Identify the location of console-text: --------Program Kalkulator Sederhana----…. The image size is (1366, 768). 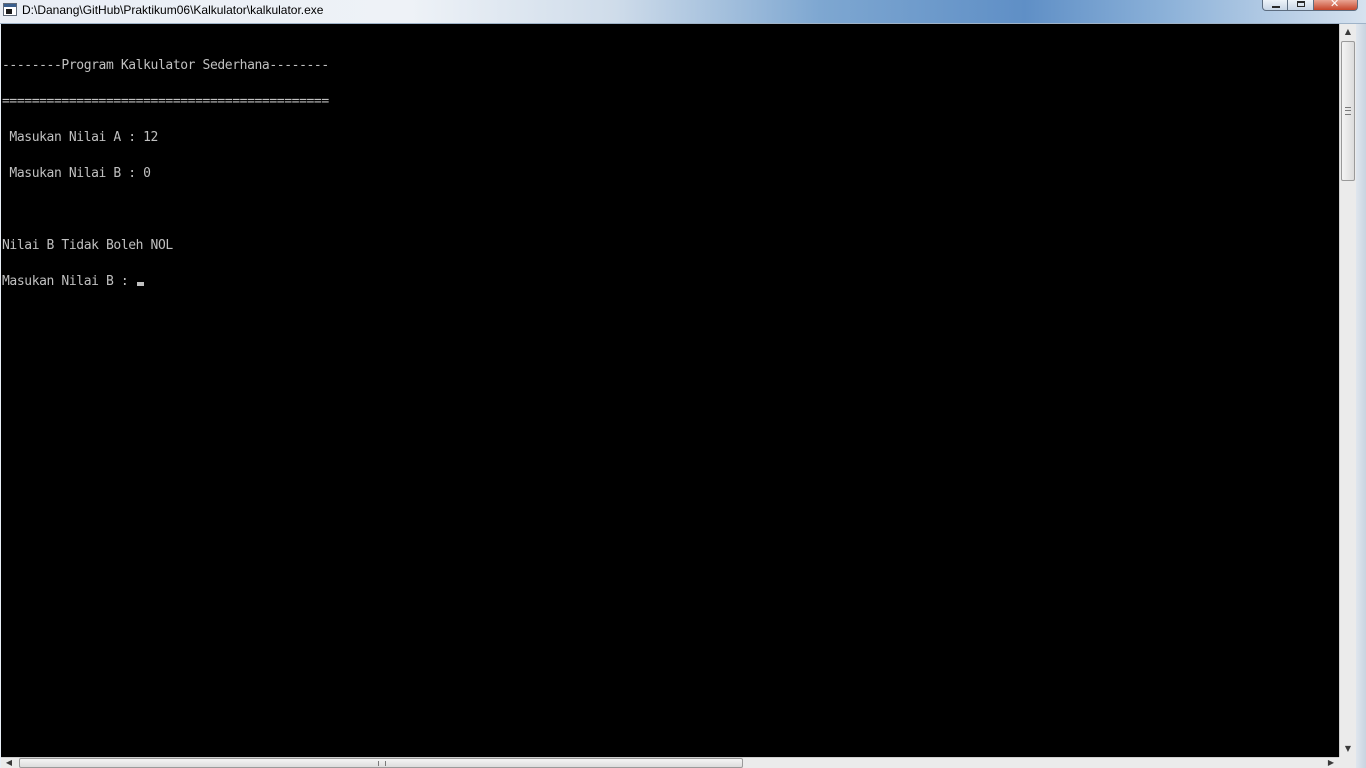
(165, 174).